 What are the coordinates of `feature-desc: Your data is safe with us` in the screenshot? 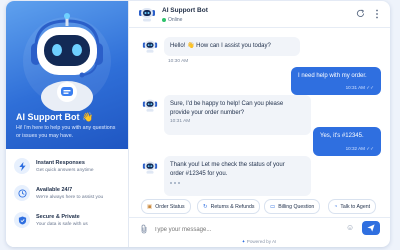 It's located at (62, 224).